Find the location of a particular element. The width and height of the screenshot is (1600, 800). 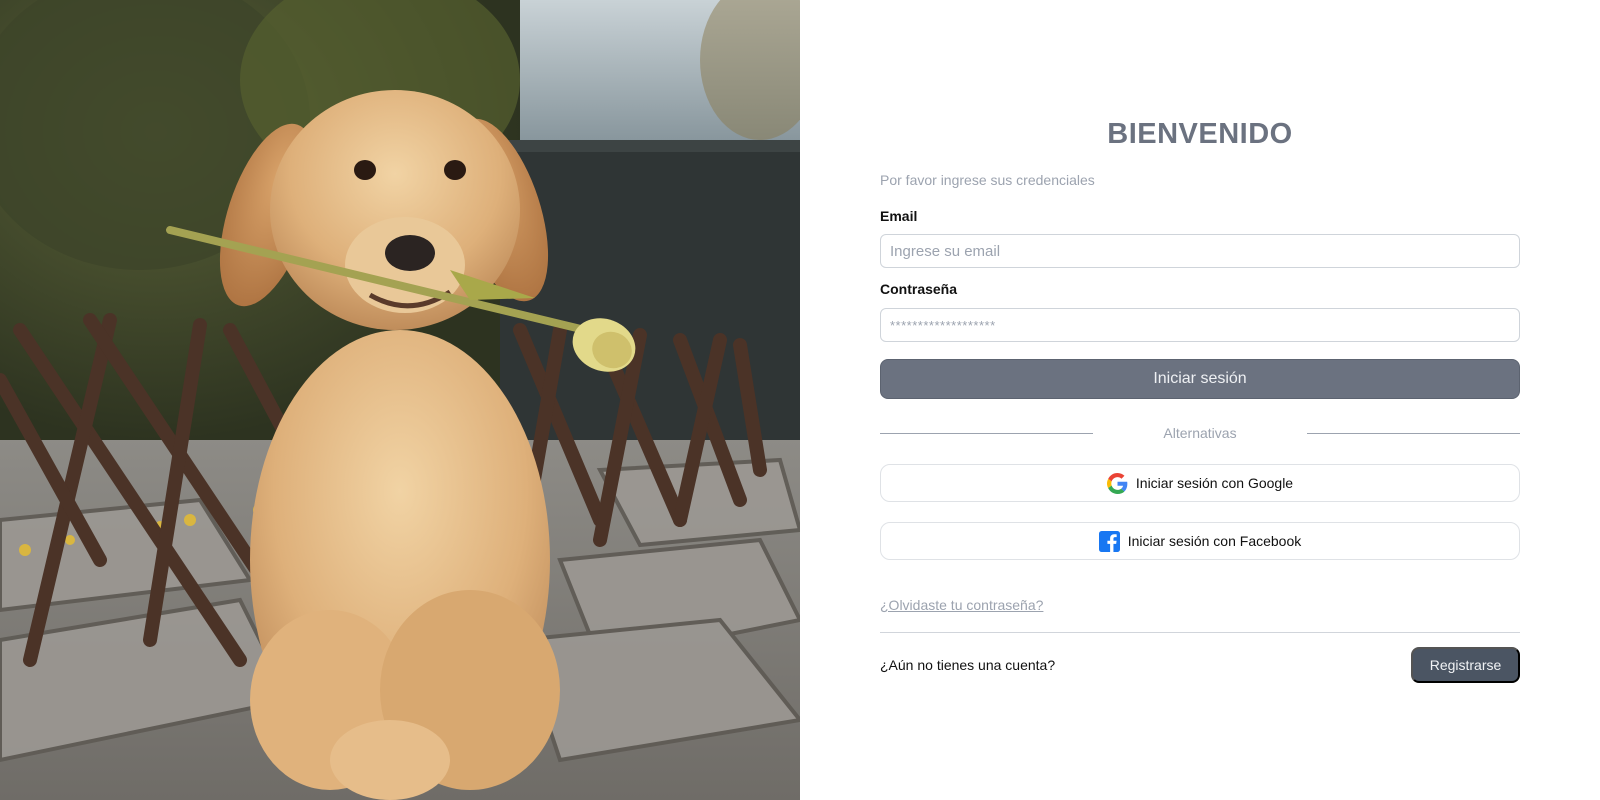

subtitle: Por favor ingrese sus credenciales is located at coordinates (987, 180).